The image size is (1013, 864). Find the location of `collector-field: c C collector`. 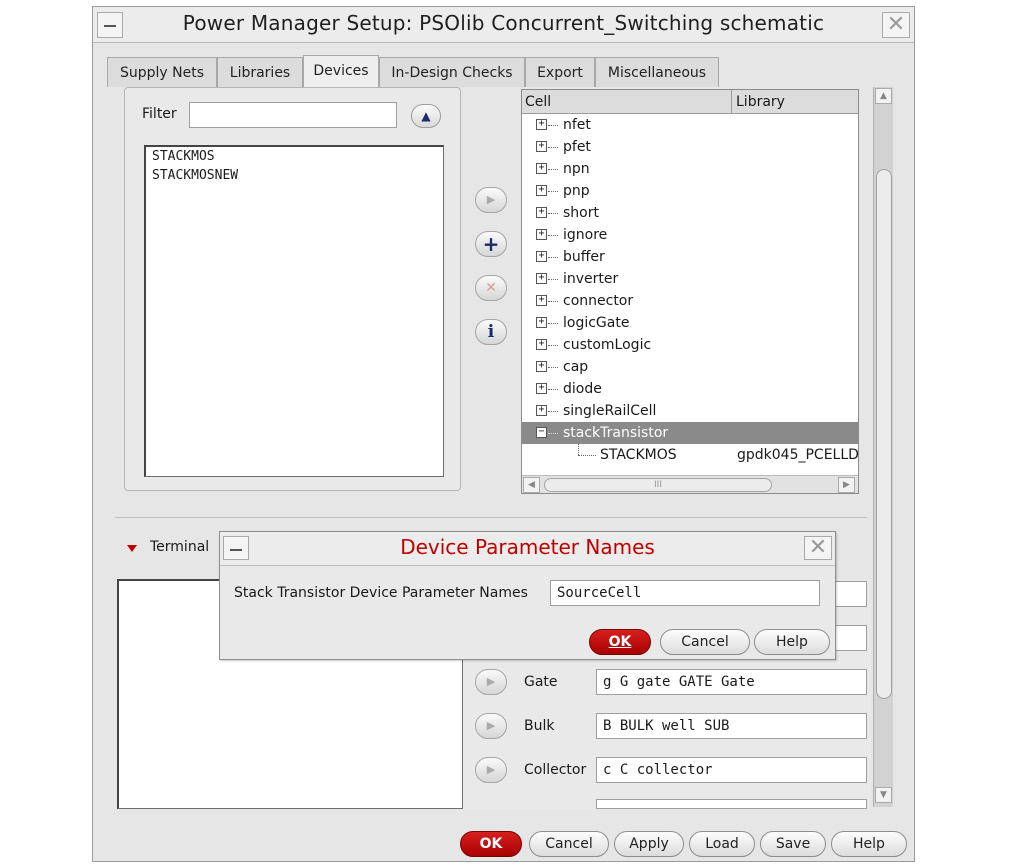

collector-field: c C collector is located at coordinates (731, 770).